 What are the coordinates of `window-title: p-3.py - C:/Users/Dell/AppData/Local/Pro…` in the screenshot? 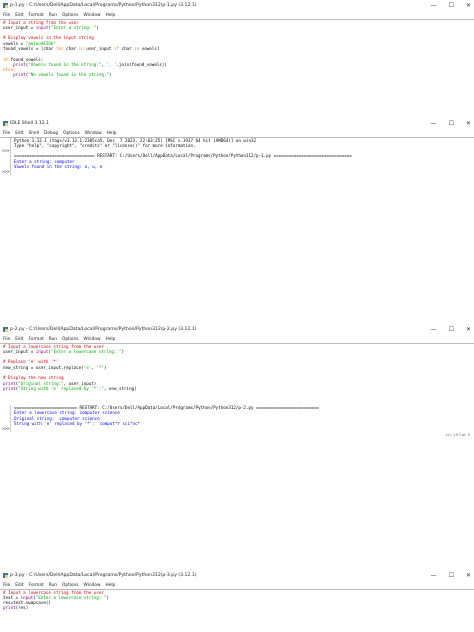 It's located at (103, 575).